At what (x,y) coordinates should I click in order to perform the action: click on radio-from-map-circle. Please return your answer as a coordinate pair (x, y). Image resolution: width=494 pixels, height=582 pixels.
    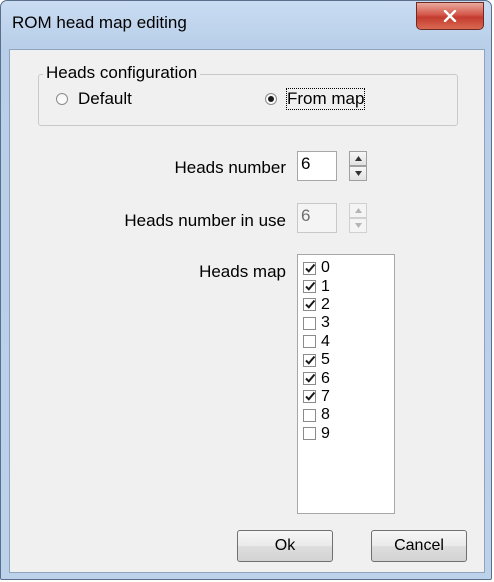
    Looking at the image, I should click on (271, 99).